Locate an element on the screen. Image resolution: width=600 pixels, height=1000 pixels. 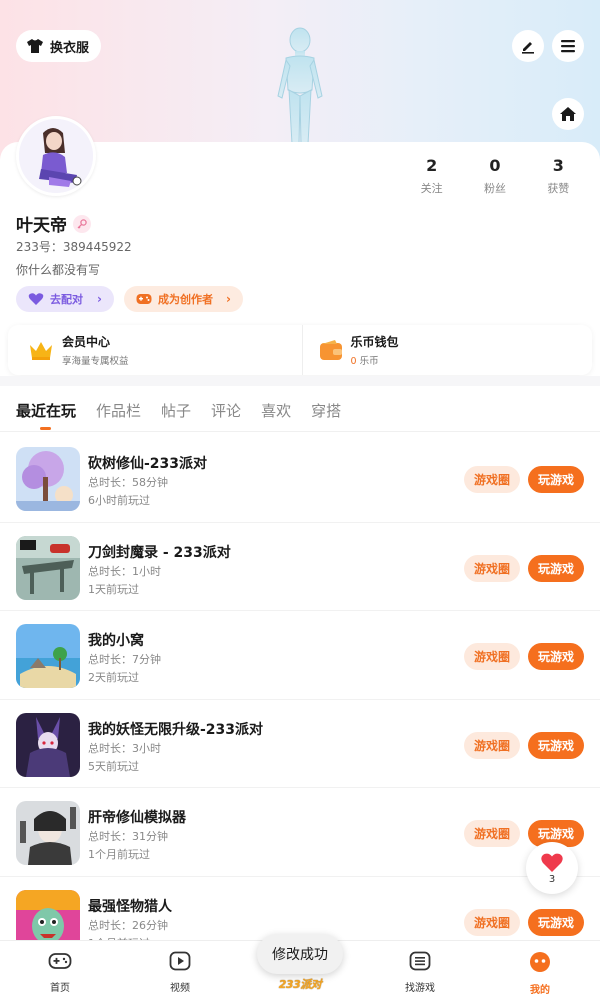
pair-label: 去配对 is located at coordinates (66, 299).